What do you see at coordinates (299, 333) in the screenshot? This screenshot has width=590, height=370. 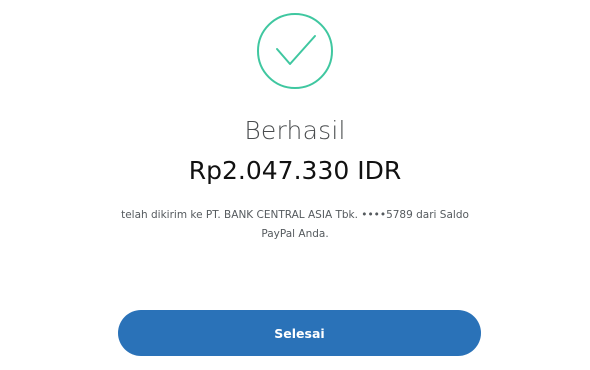 I see `done-button: Selesai` at bounding box center [299, 333].